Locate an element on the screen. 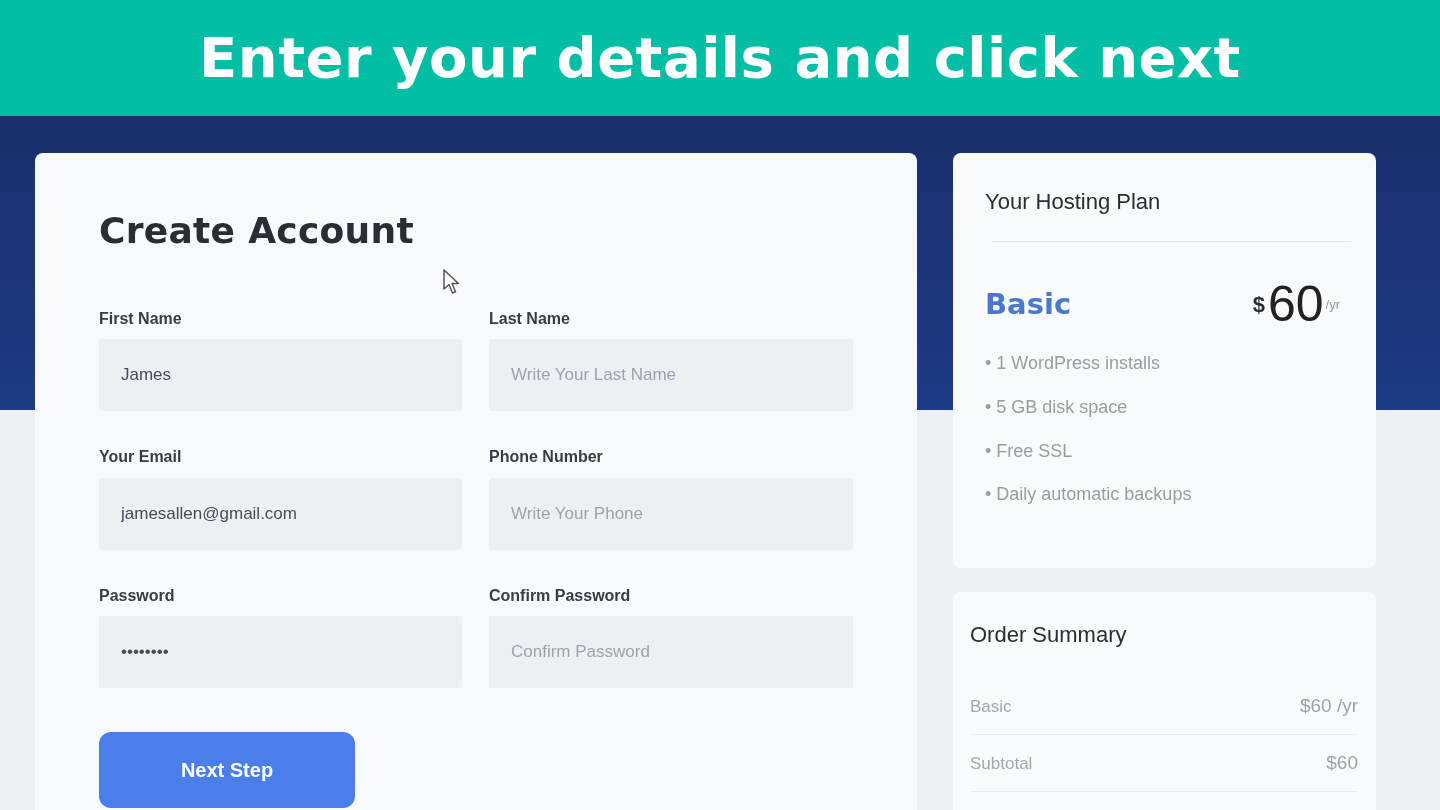  input-field: •••••••• is located at coordinates (280, 651).